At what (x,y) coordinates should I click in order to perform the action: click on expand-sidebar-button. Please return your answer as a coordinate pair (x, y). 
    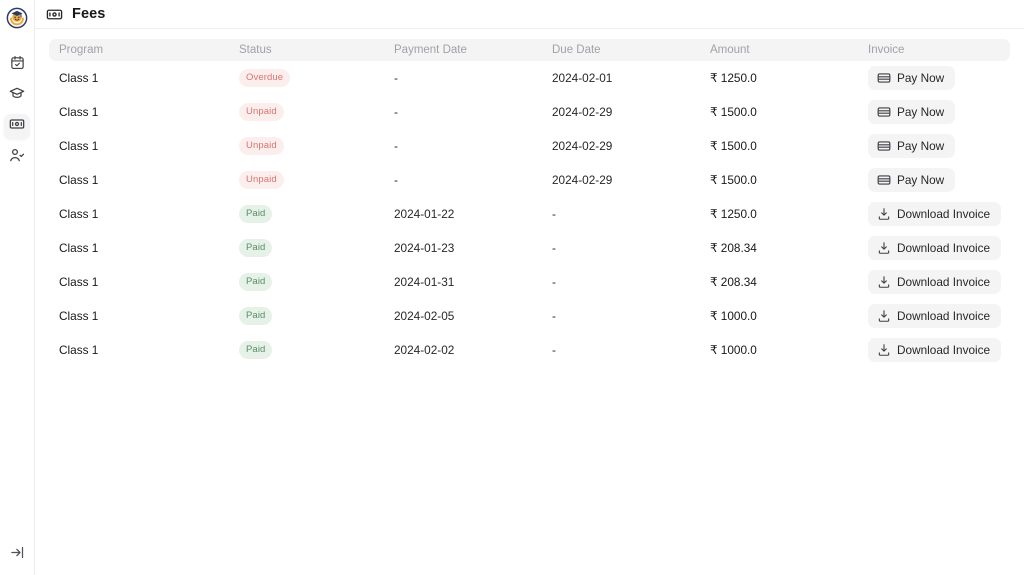
    Looking at the image, I should click on (18, 555).